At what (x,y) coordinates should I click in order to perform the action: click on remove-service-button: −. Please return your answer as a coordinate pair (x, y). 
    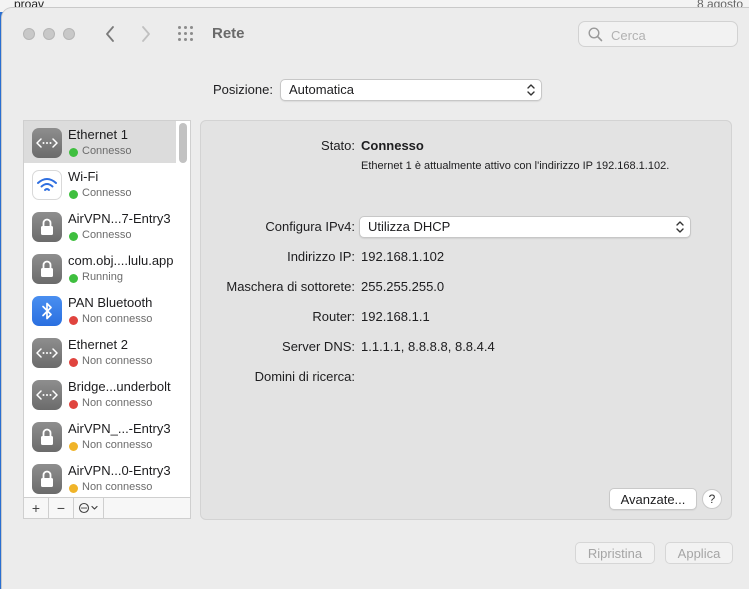
    Looking at the image, I should click on (61, 508).